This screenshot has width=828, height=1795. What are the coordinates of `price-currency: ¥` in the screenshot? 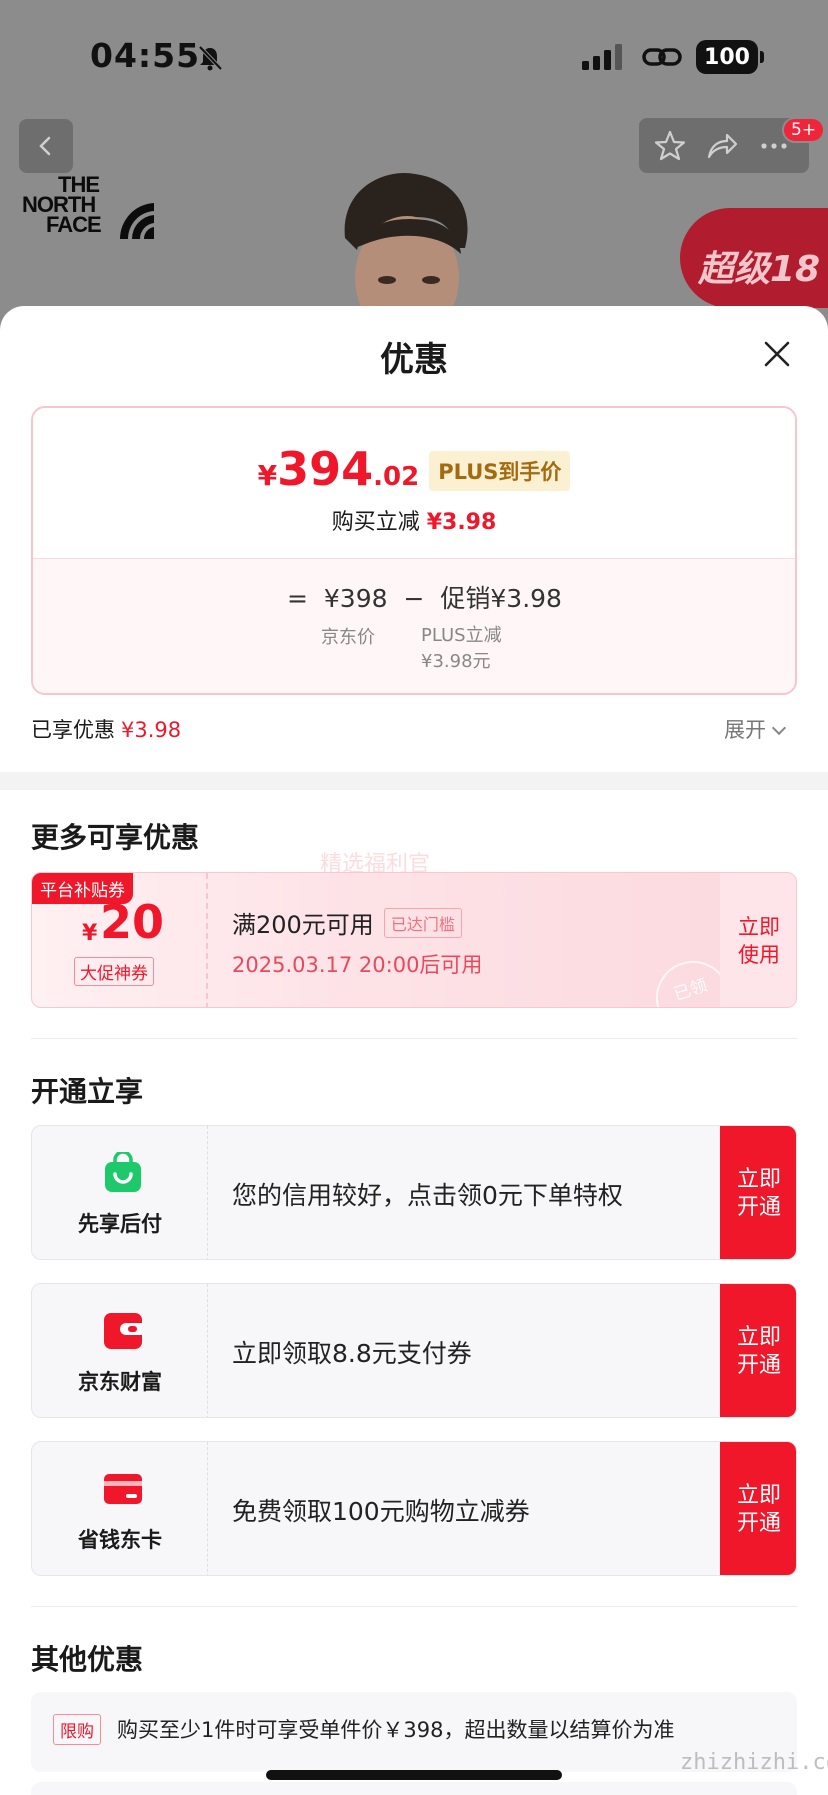 It's located at (267, 475).